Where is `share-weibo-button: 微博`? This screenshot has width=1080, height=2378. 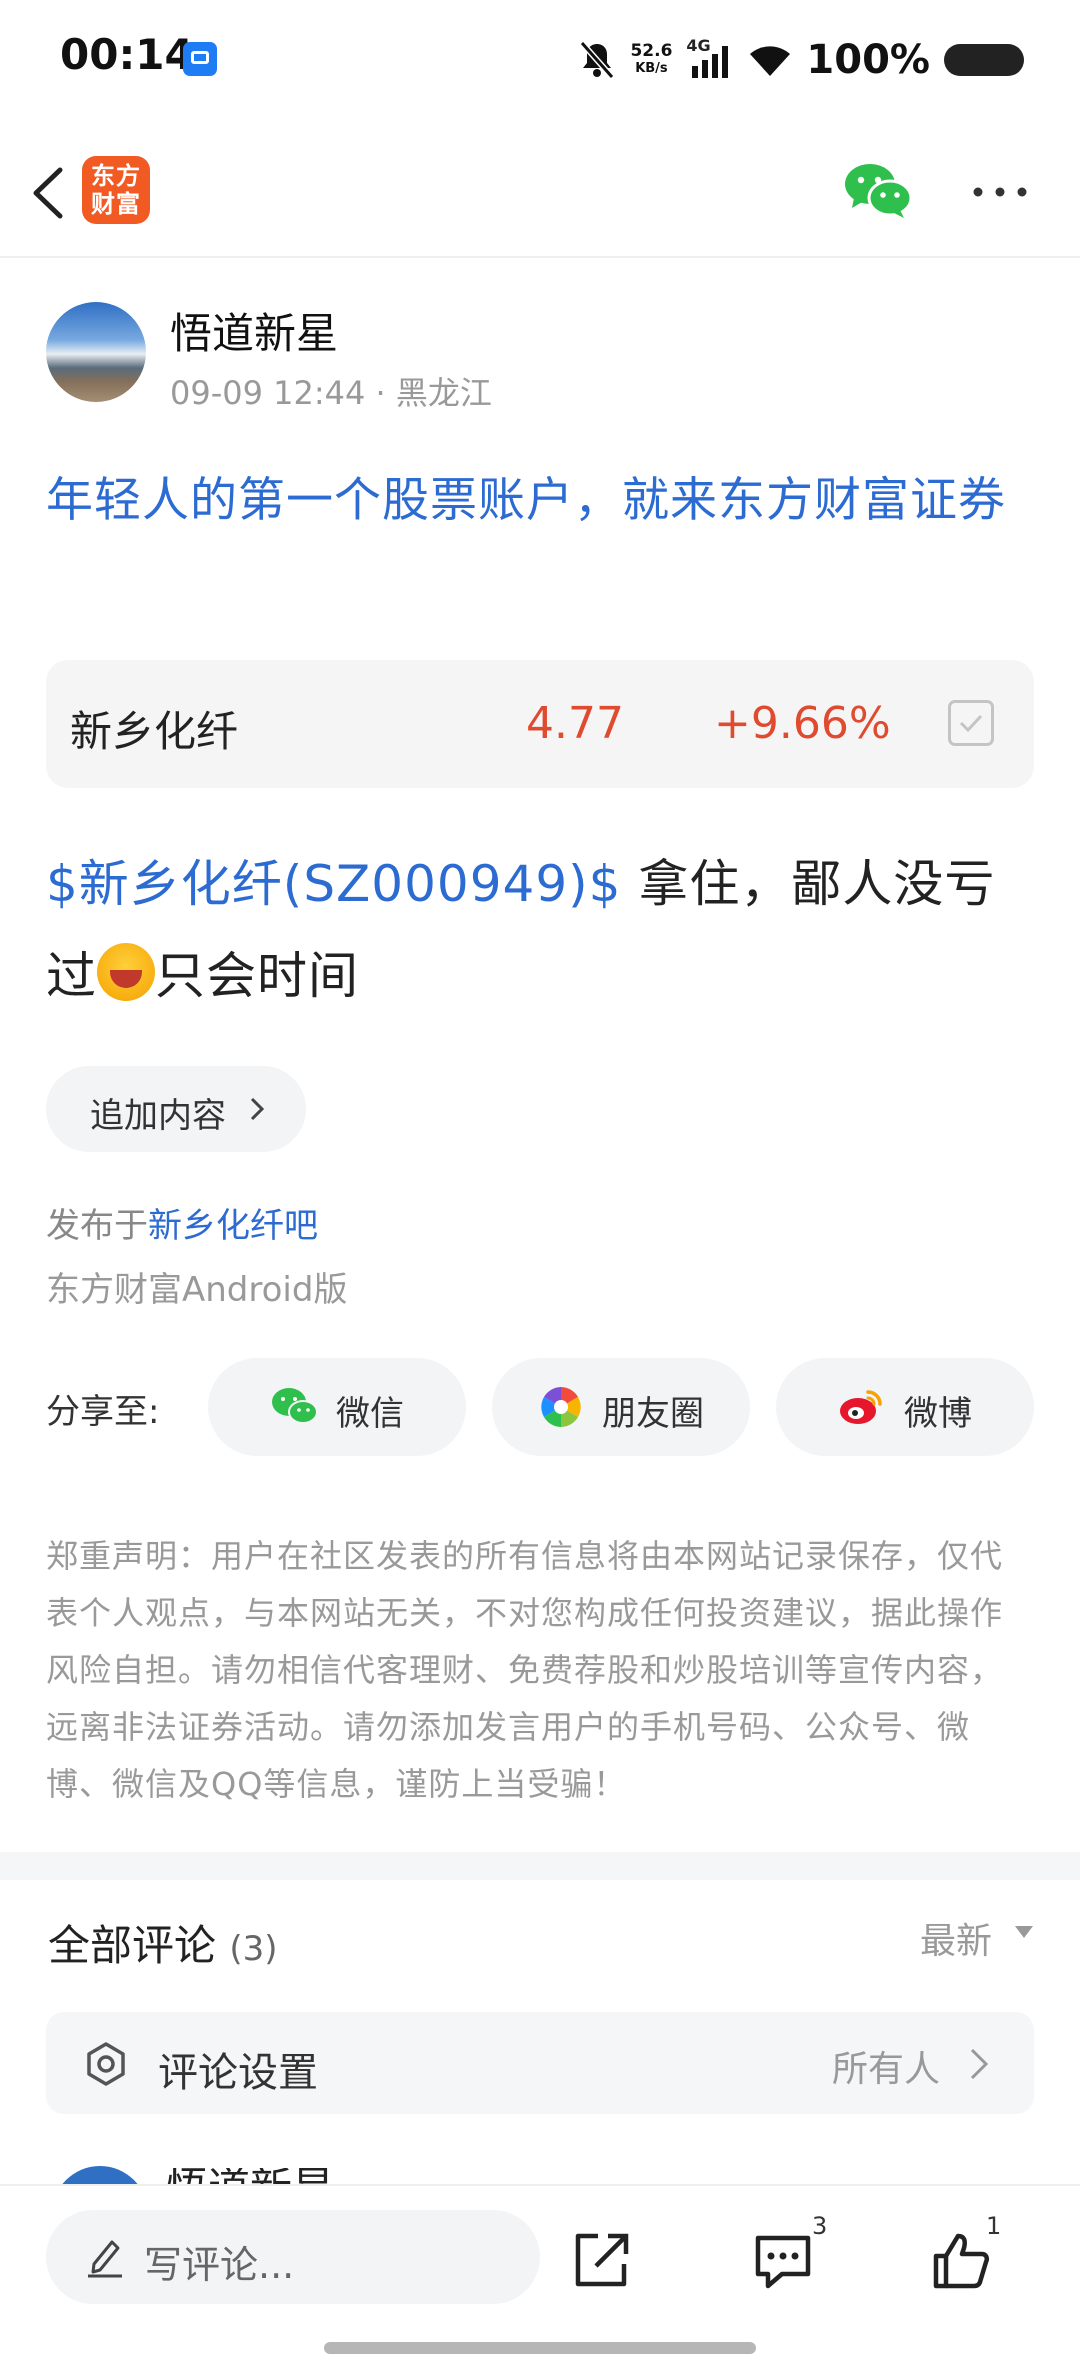
share-weibo-button: 微博 is located at coordinates (905, 1407).